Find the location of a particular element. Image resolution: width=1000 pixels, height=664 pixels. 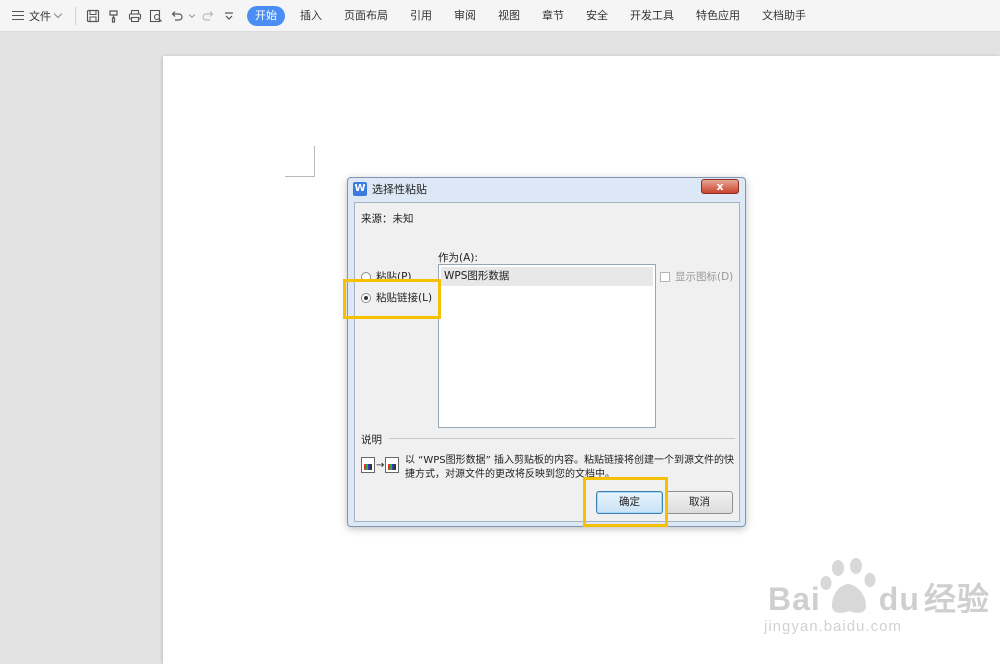

baidu-watermark: Bai du 经验 is located at coordinates (879, 597).